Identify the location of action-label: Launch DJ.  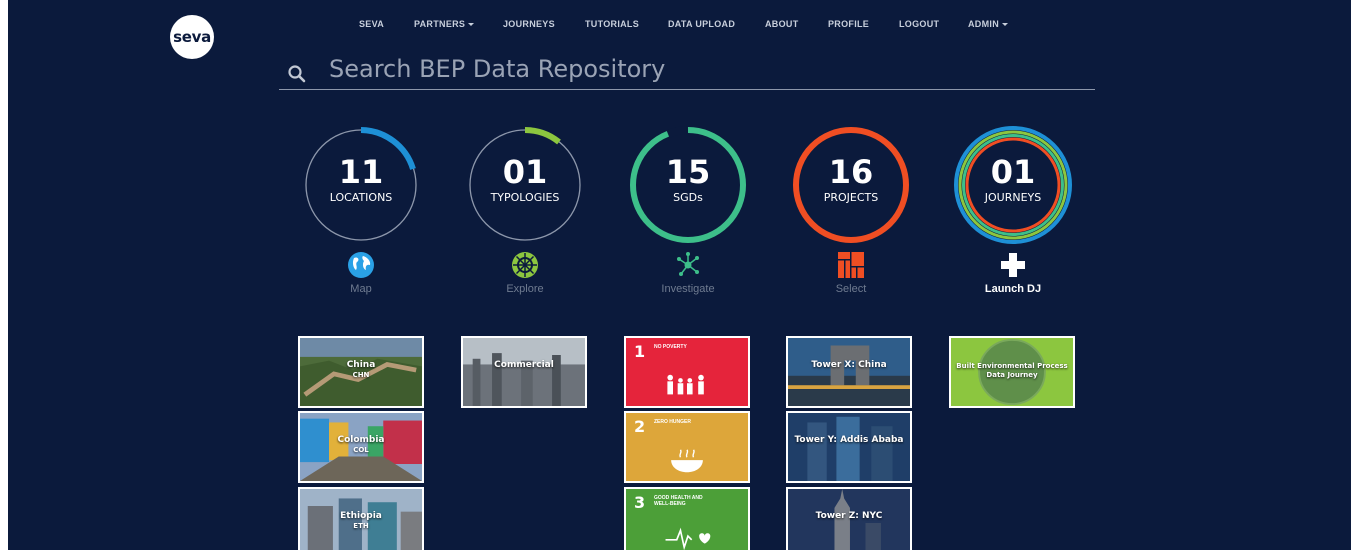
(1013, 289).